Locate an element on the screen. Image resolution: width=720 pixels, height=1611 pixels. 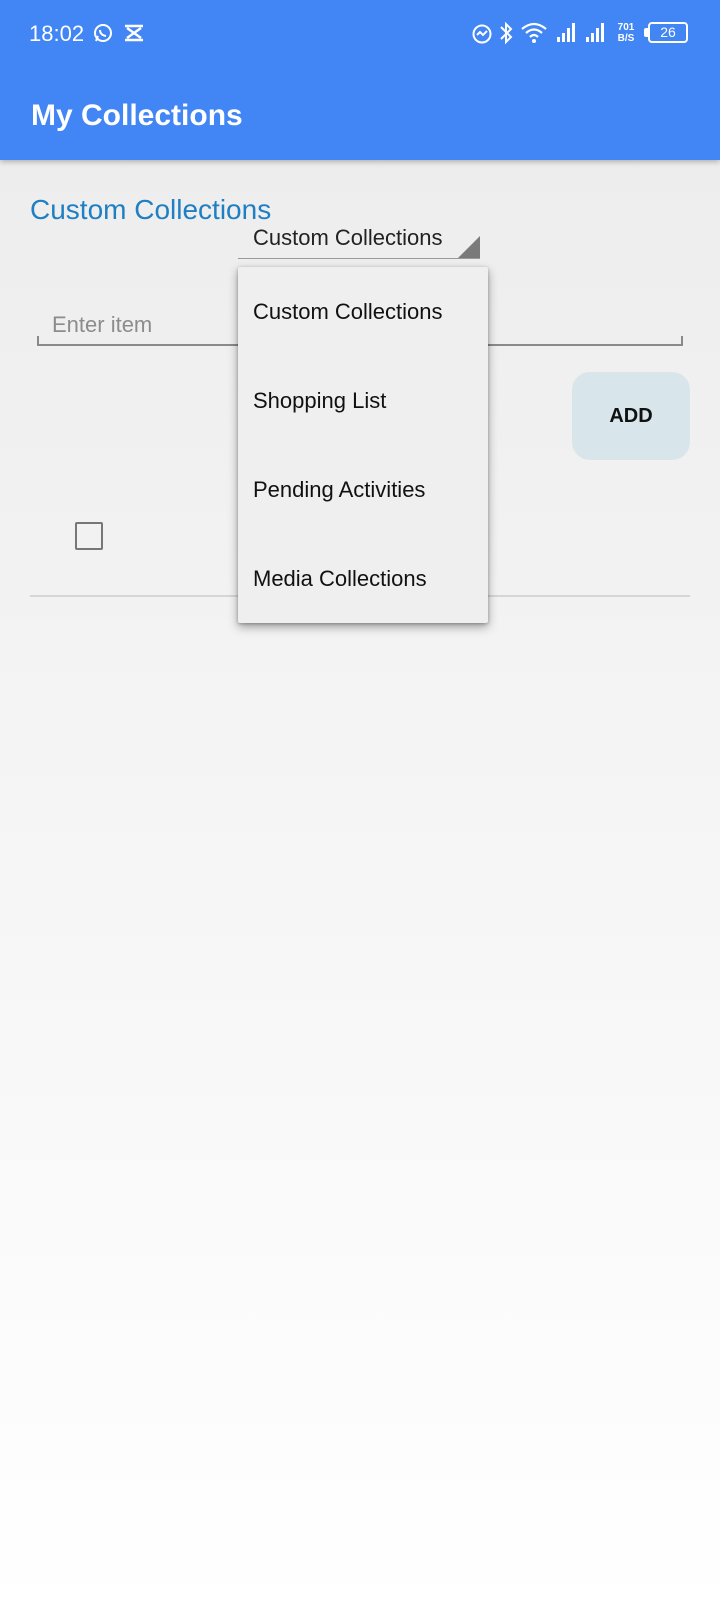
spinner-underline is located at coordinates (359, 258).